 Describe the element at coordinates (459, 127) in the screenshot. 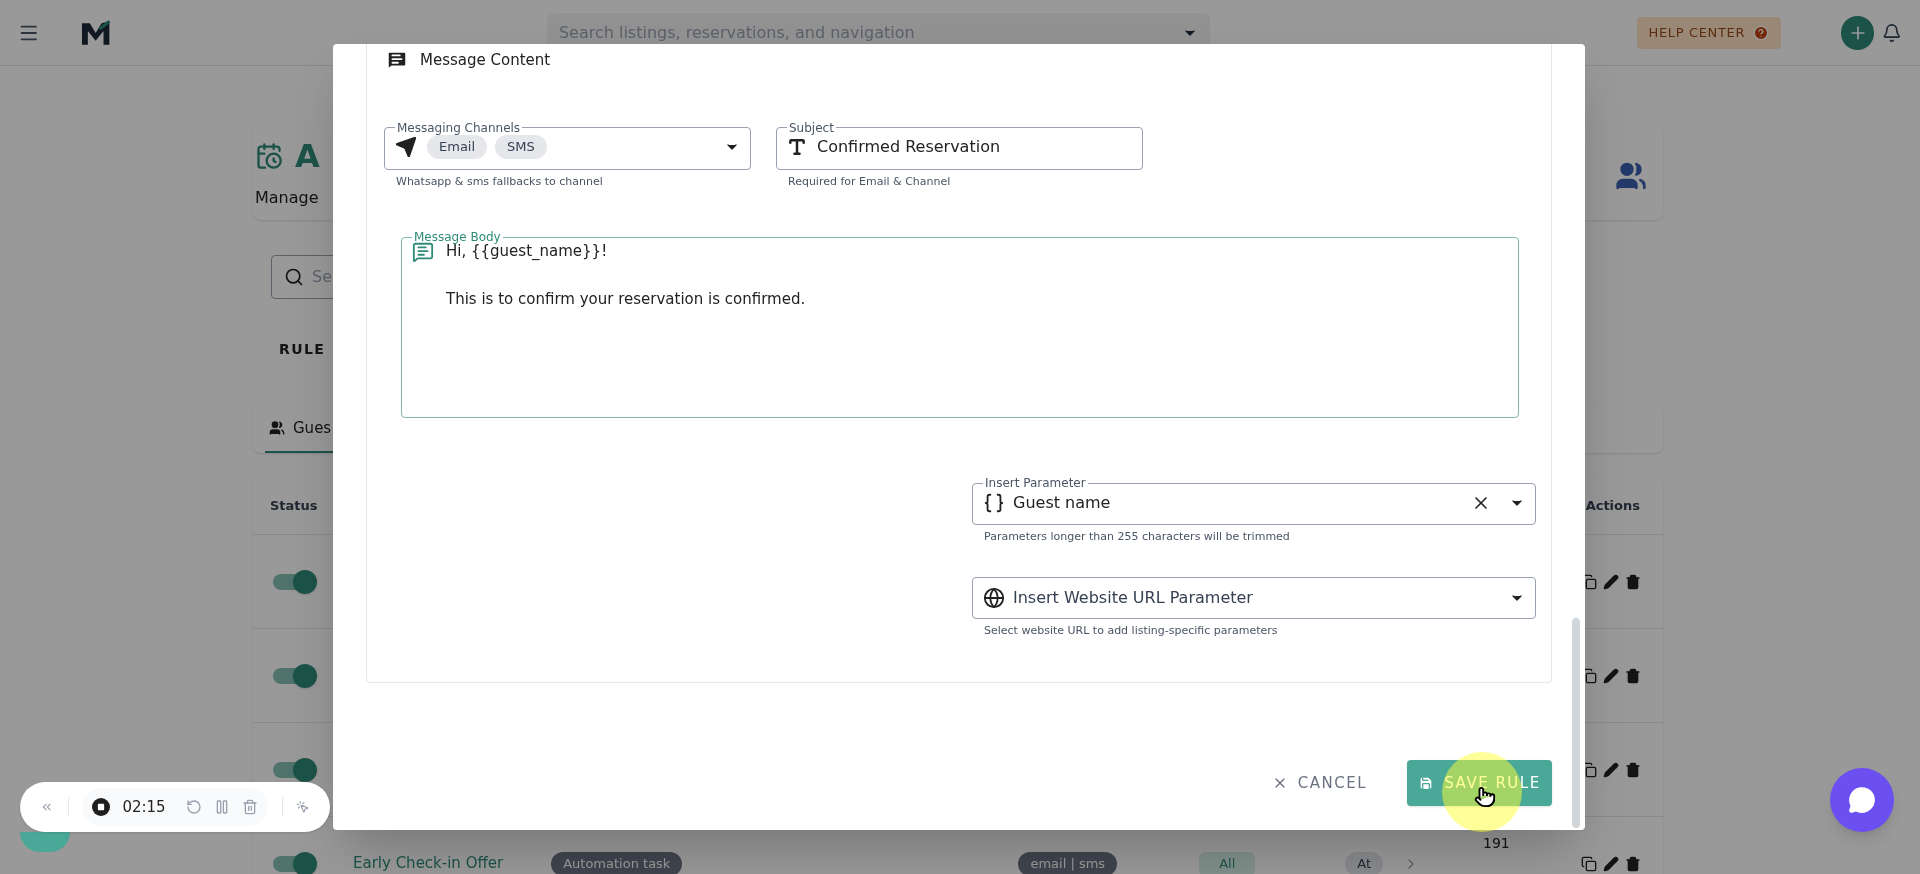

I see `field-label: Messaging Channels` at that location.